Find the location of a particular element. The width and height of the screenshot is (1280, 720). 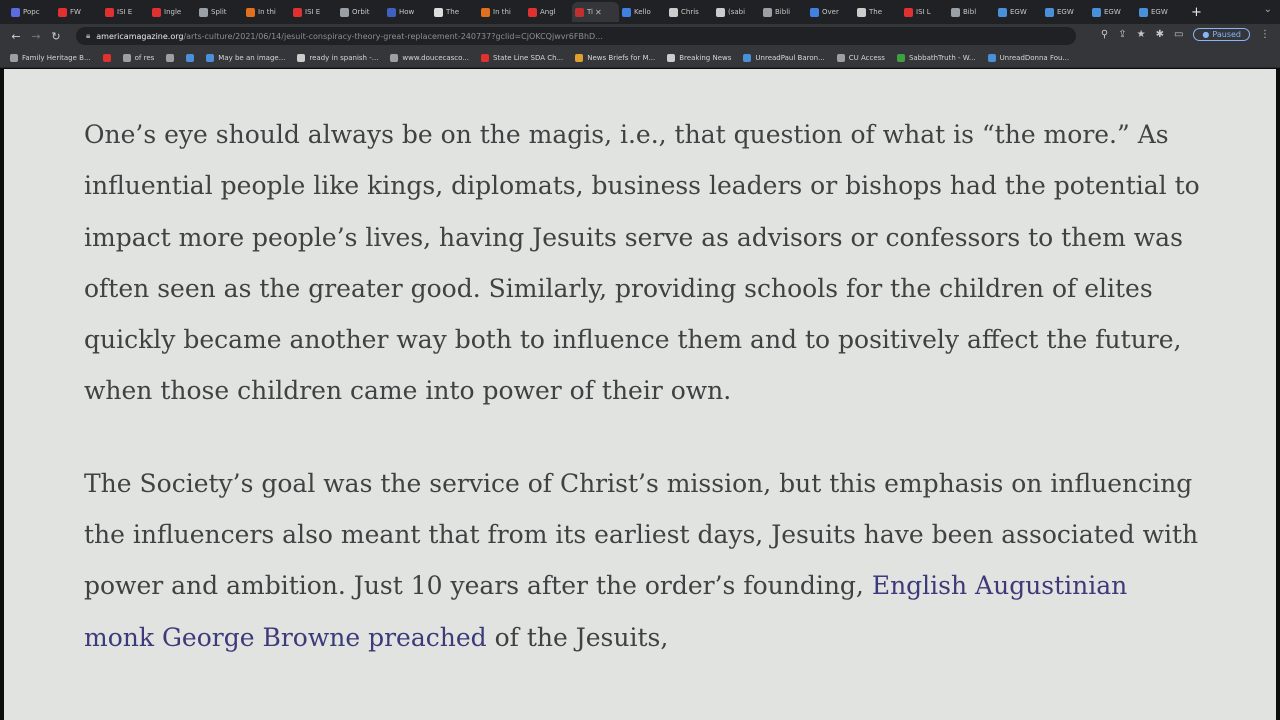

tab-label: FW is located at coordinates (75, 12).